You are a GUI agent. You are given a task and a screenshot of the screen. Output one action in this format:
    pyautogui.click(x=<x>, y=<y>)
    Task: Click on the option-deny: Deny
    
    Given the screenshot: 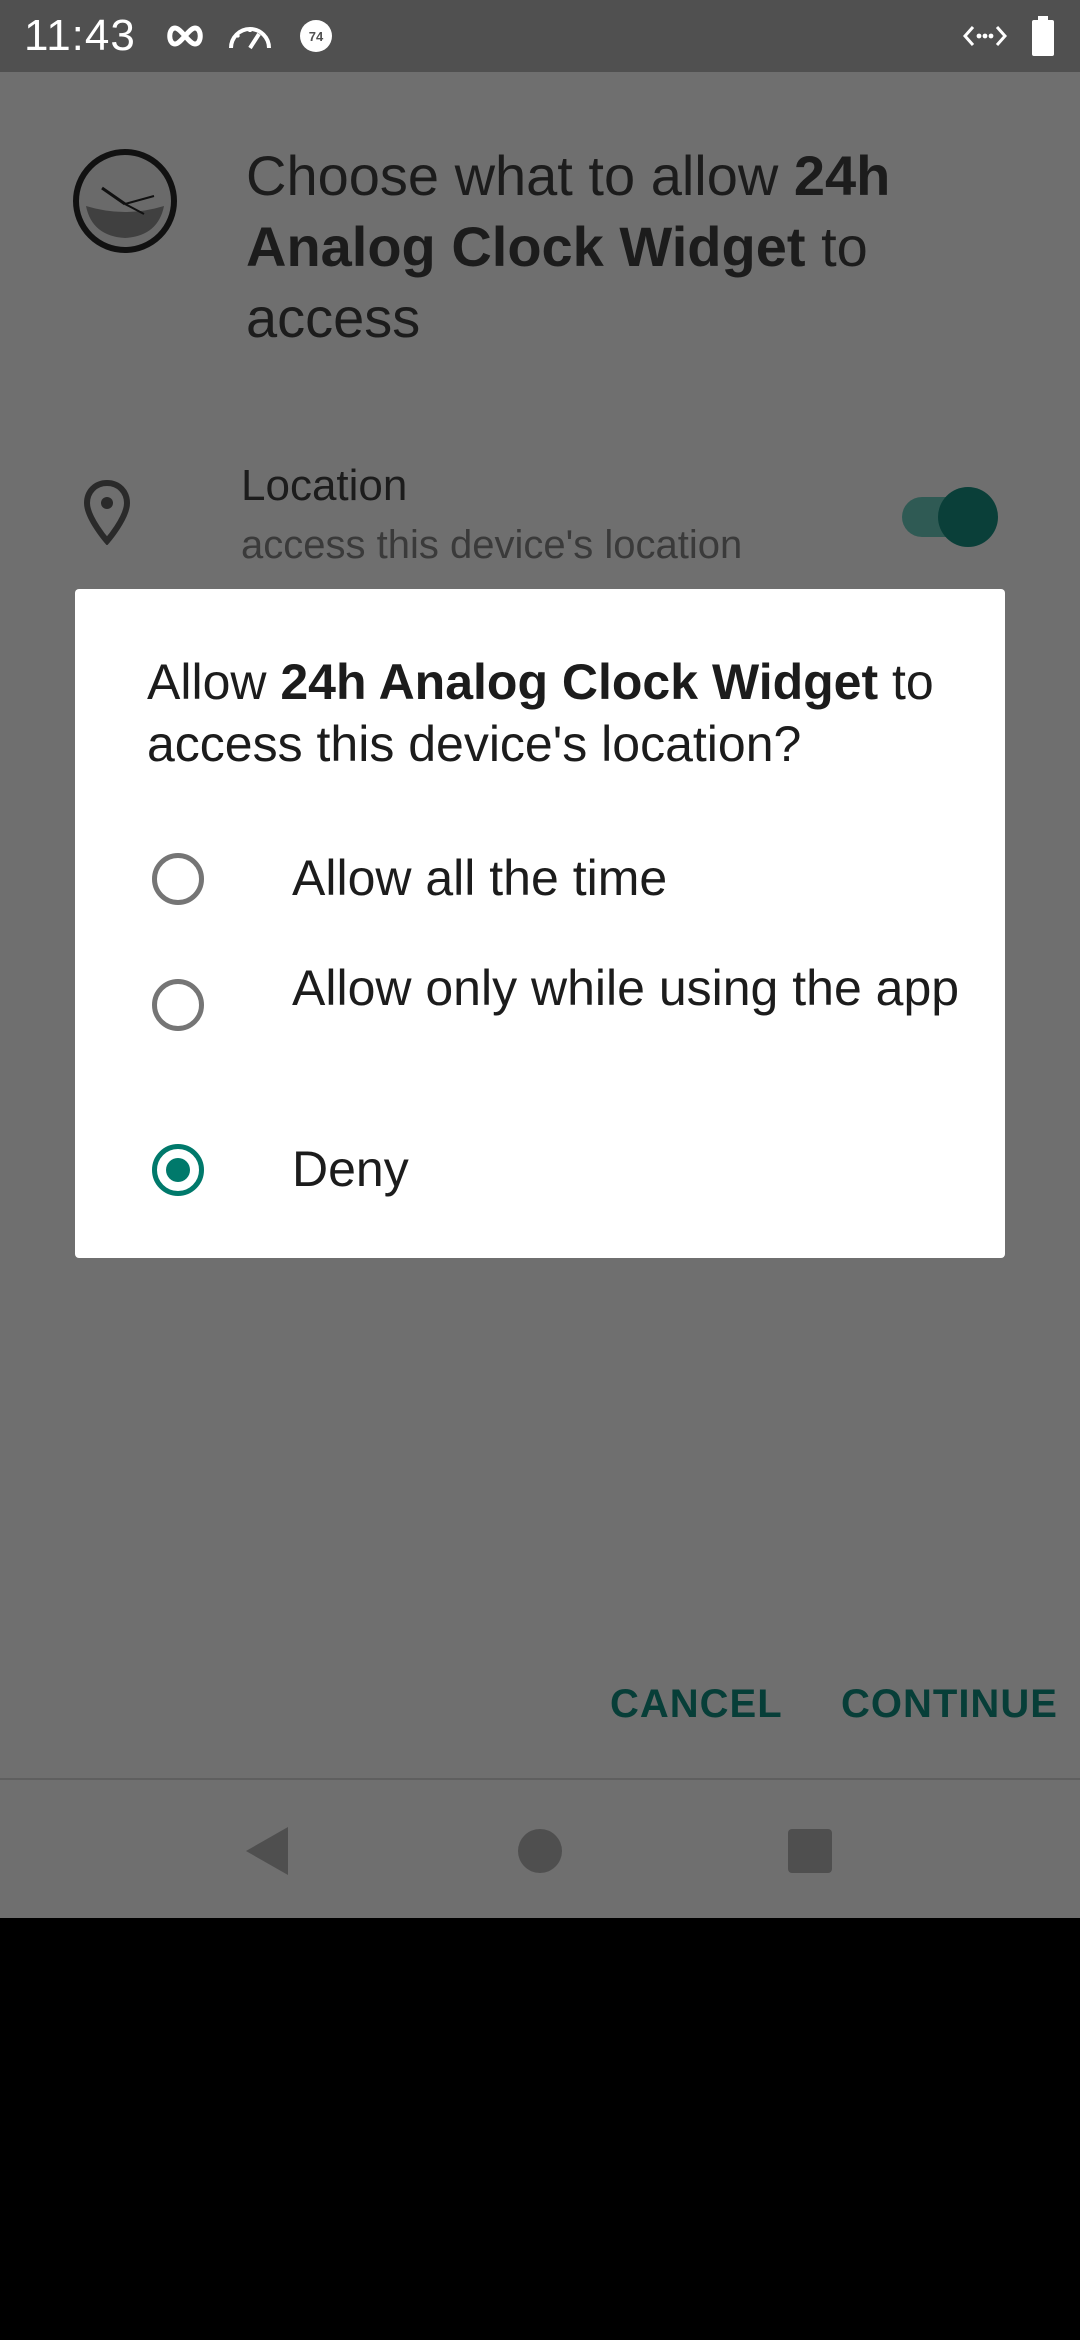 What is the action you would take?
    pyautogui.click(x=540, y=1169)
    